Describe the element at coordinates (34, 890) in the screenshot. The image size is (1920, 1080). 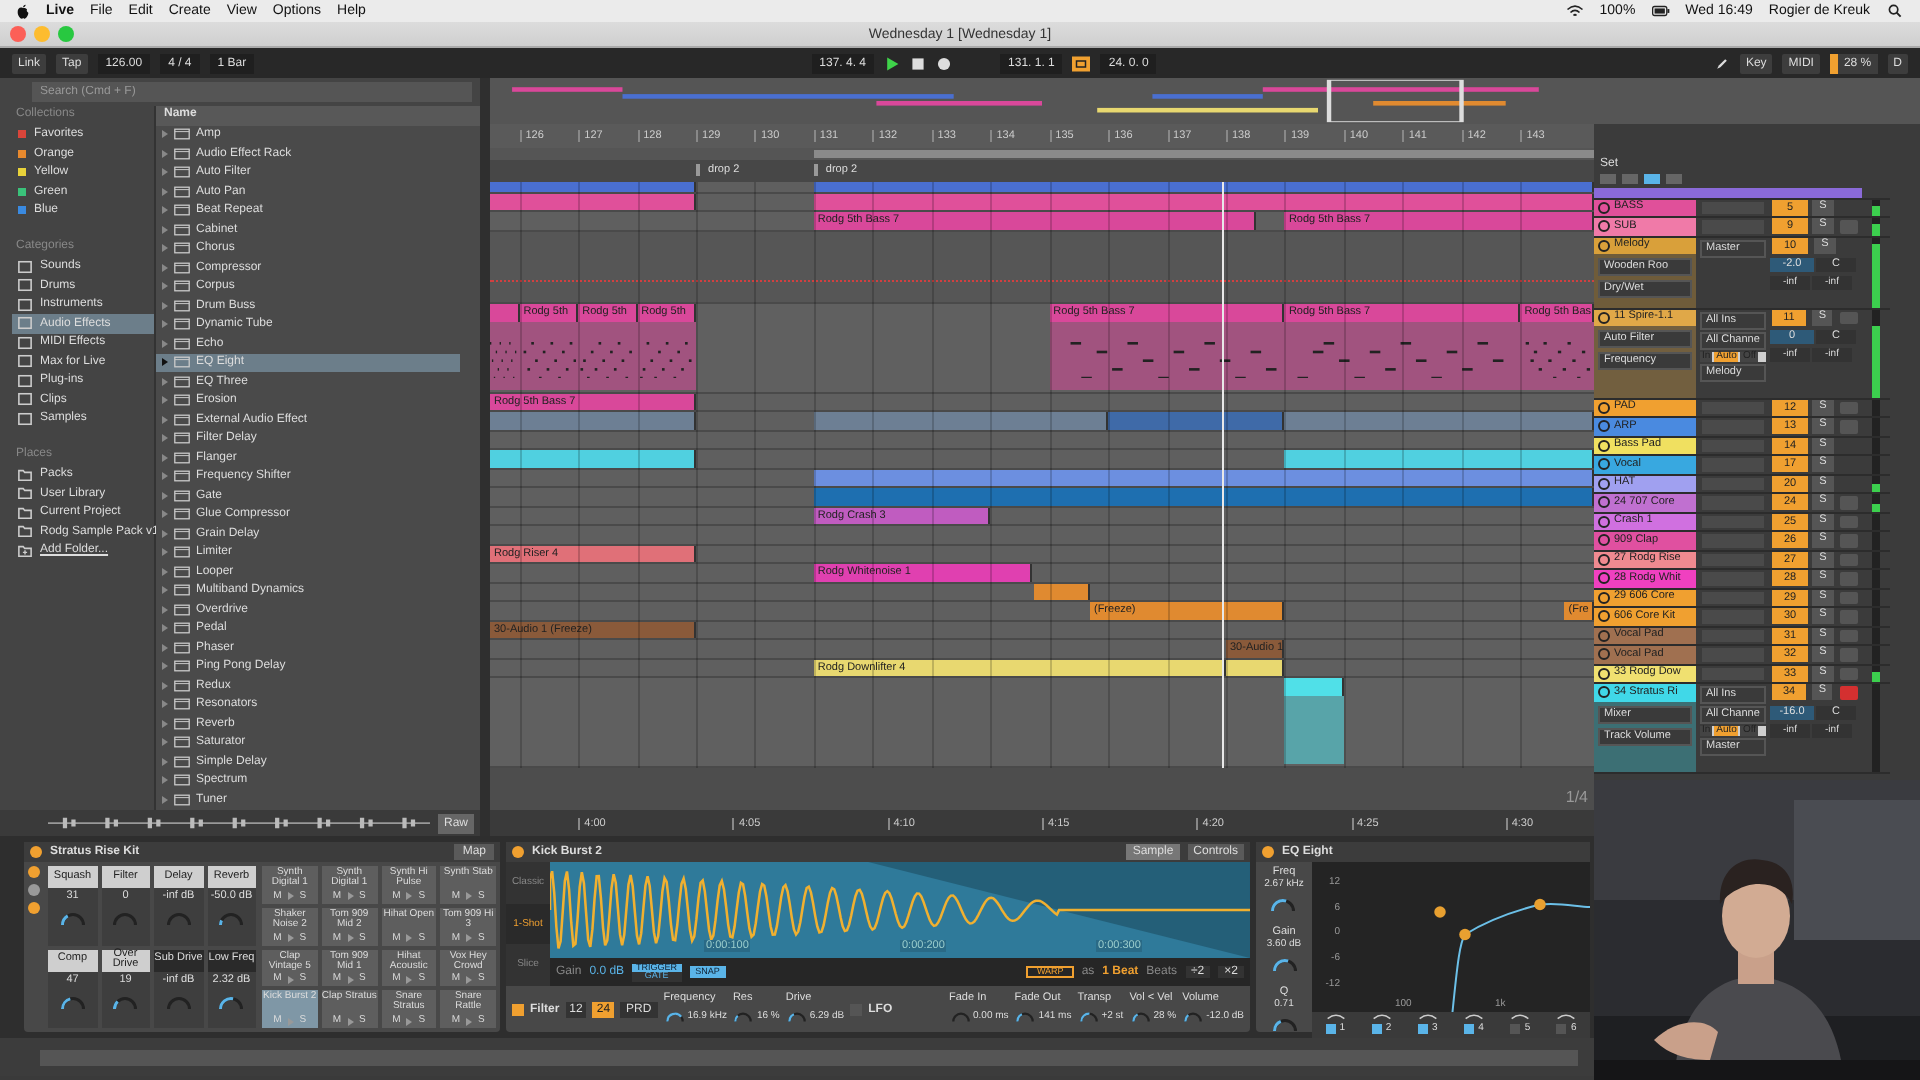
I see `chain-toggle-icon` at that location.